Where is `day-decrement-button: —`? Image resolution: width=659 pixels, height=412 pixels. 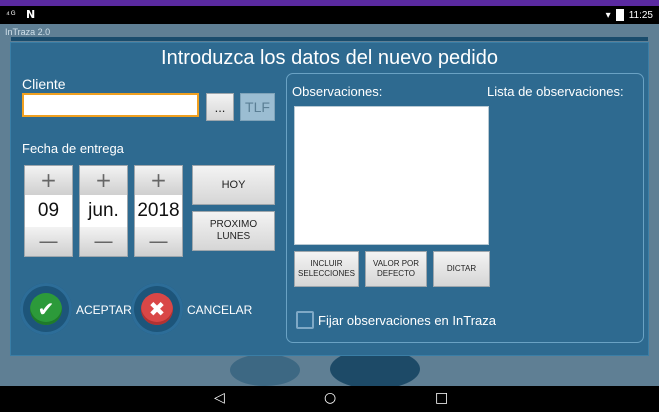
day-decrement-button: — is located at coordinates (48, 241).